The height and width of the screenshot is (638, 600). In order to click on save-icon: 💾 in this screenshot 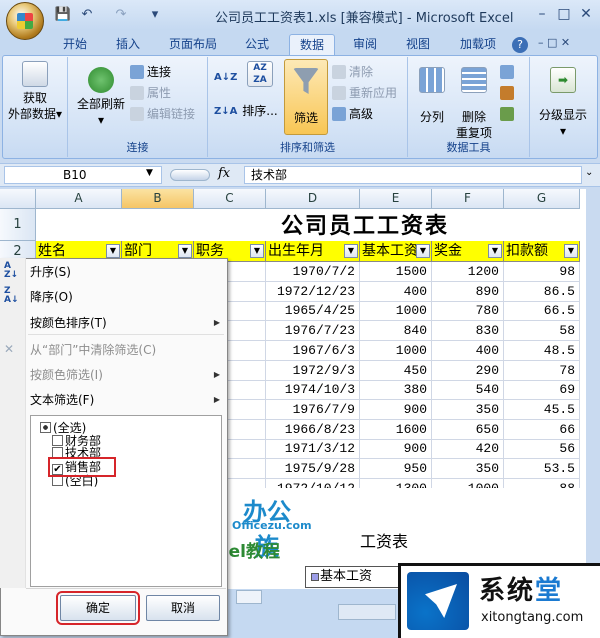, I will do `click(63, 15)`.